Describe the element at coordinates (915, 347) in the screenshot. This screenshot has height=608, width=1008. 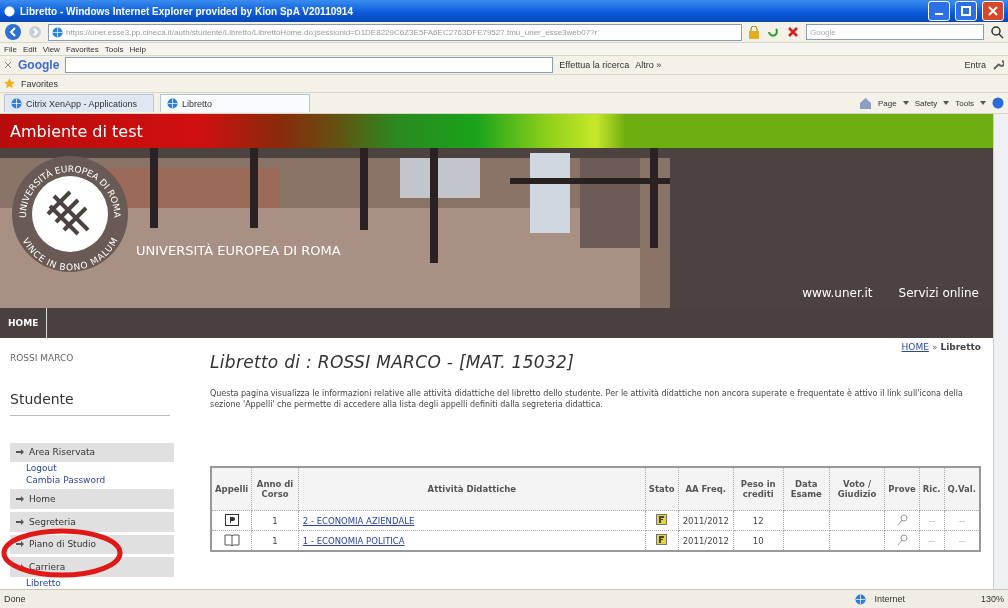
I see `breadcrumb-link: HOME` at that location.